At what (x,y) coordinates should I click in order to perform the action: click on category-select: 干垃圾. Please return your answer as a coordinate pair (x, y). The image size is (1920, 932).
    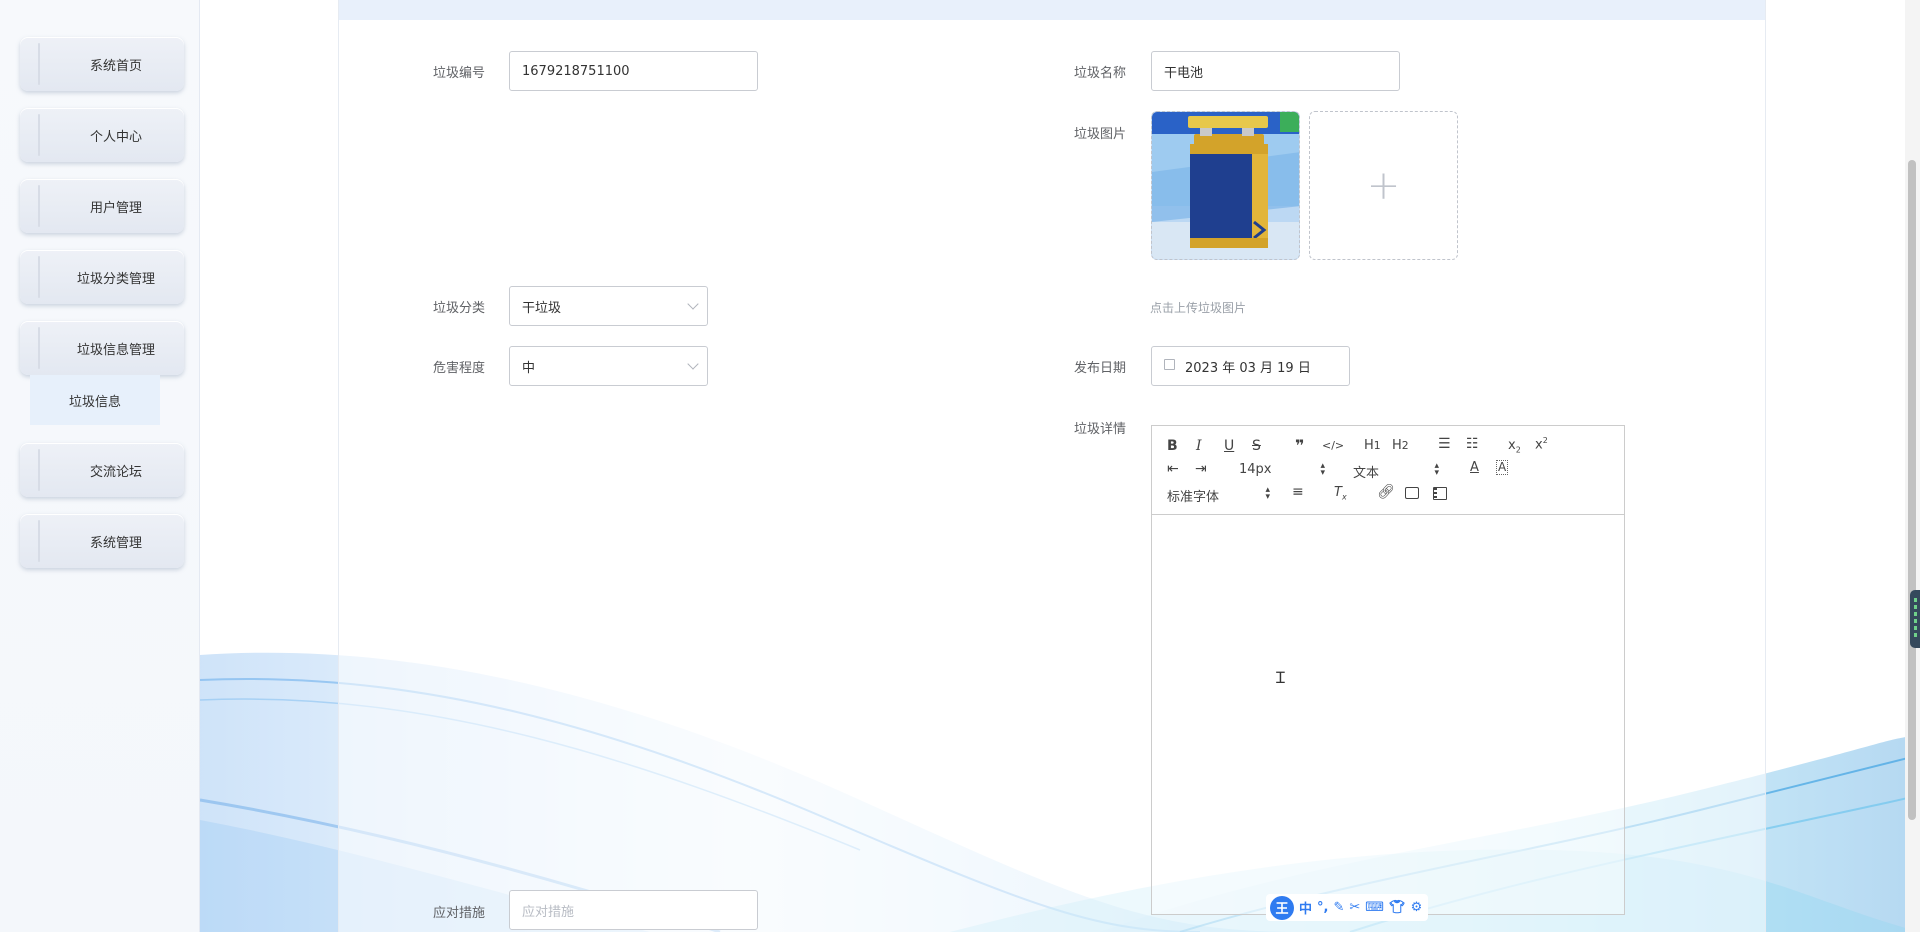
    Looking at the image, I should click on (608, 306).